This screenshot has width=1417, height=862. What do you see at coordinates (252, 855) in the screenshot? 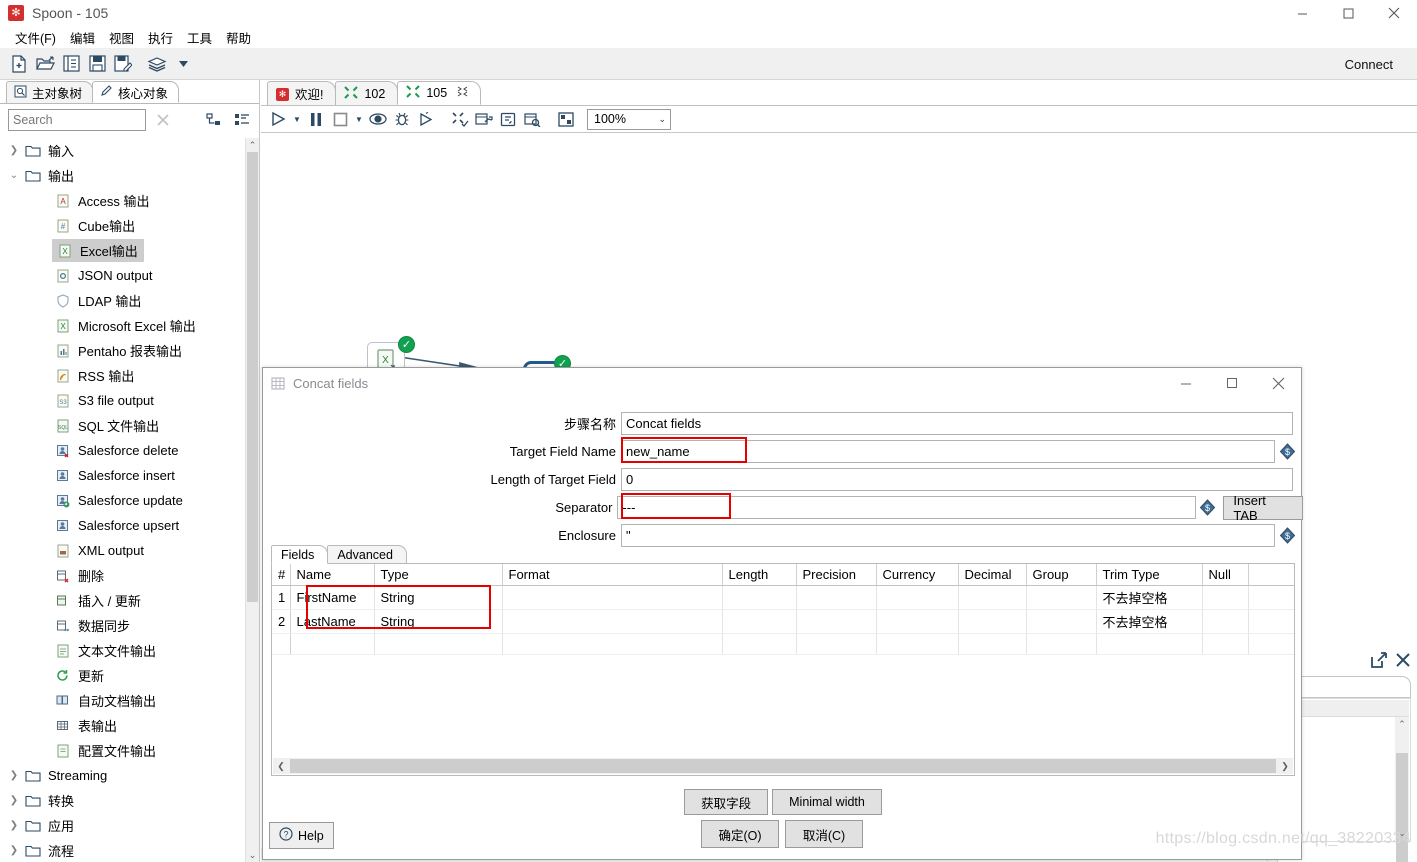
I see `scroll-down-icon: ⌄` at bounding box center [252, 855].